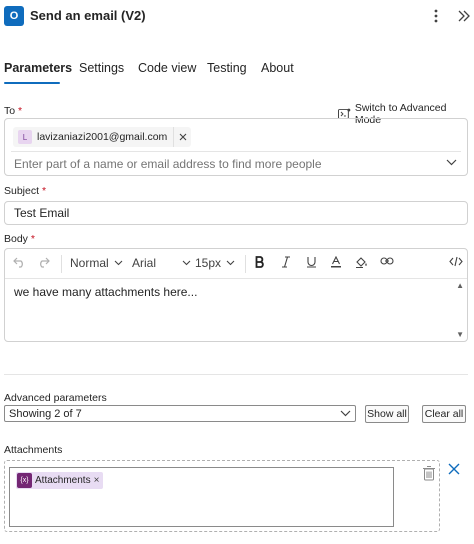  What do you see at coordinates (32, 239) in the screenshot?
I see `body-required-mark: *` at bounding box center [32, 239].